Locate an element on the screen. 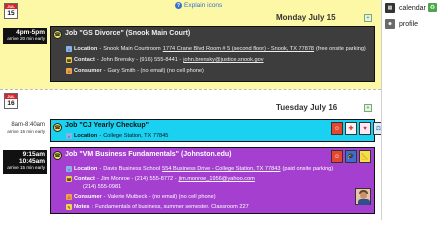  job-location-row: ⌂ Location - College Station, TX 77845 is located at coordinates (117, 136).